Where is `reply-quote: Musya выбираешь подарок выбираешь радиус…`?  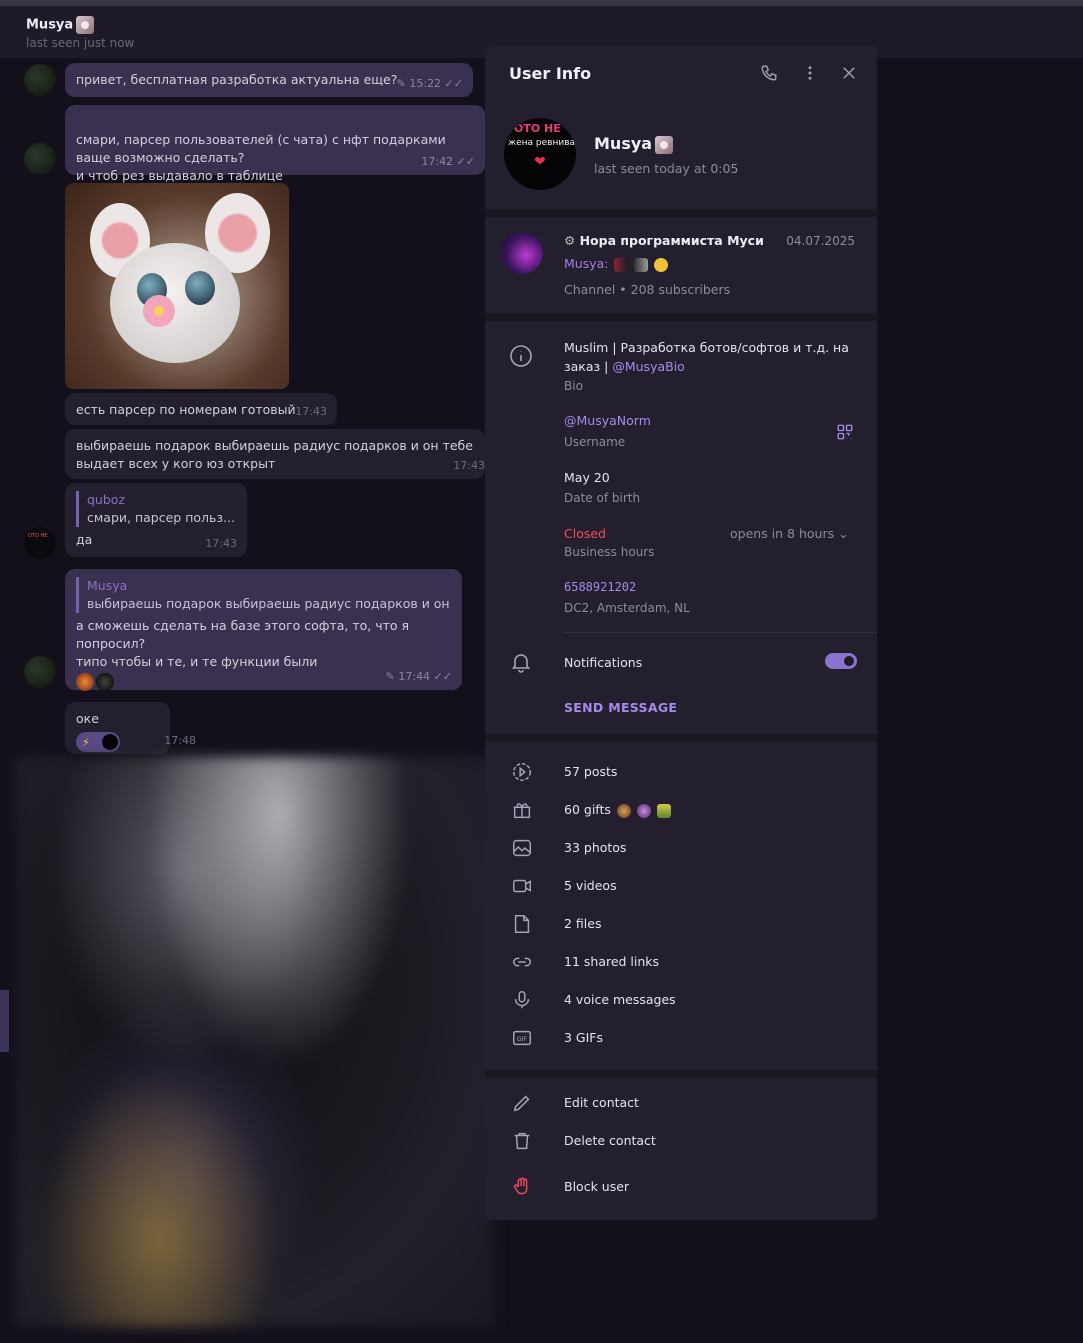
reply-quote: Musya выбираешь подарок выбираешь радиус… is located at coordinates (263, 595).